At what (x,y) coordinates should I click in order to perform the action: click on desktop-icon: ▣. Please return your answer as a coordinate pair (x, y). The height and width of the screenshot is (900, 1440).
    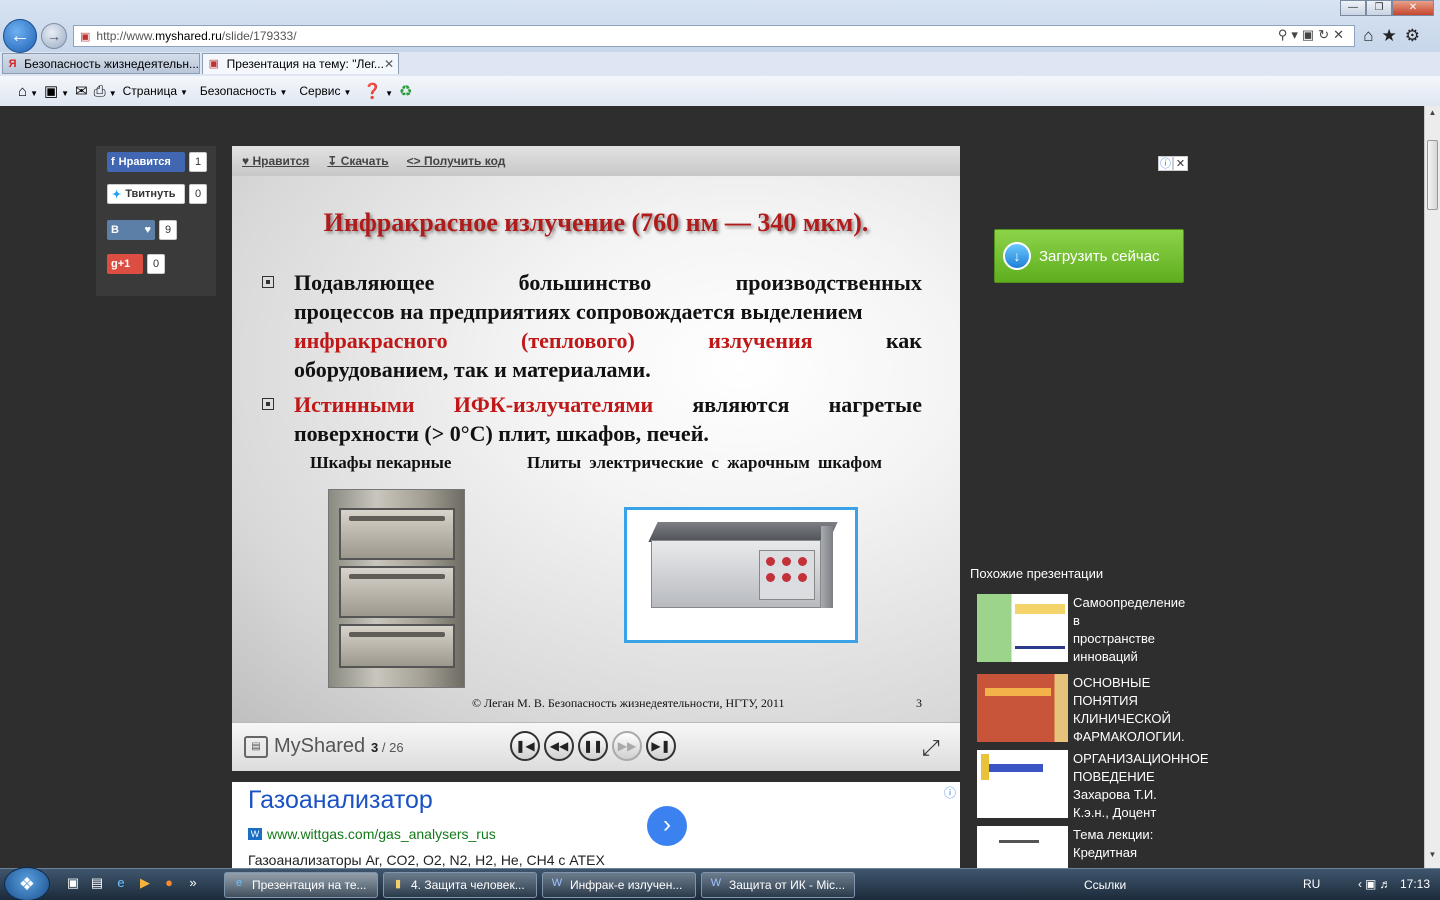
    Looking at the image, I should click on (73, 884).